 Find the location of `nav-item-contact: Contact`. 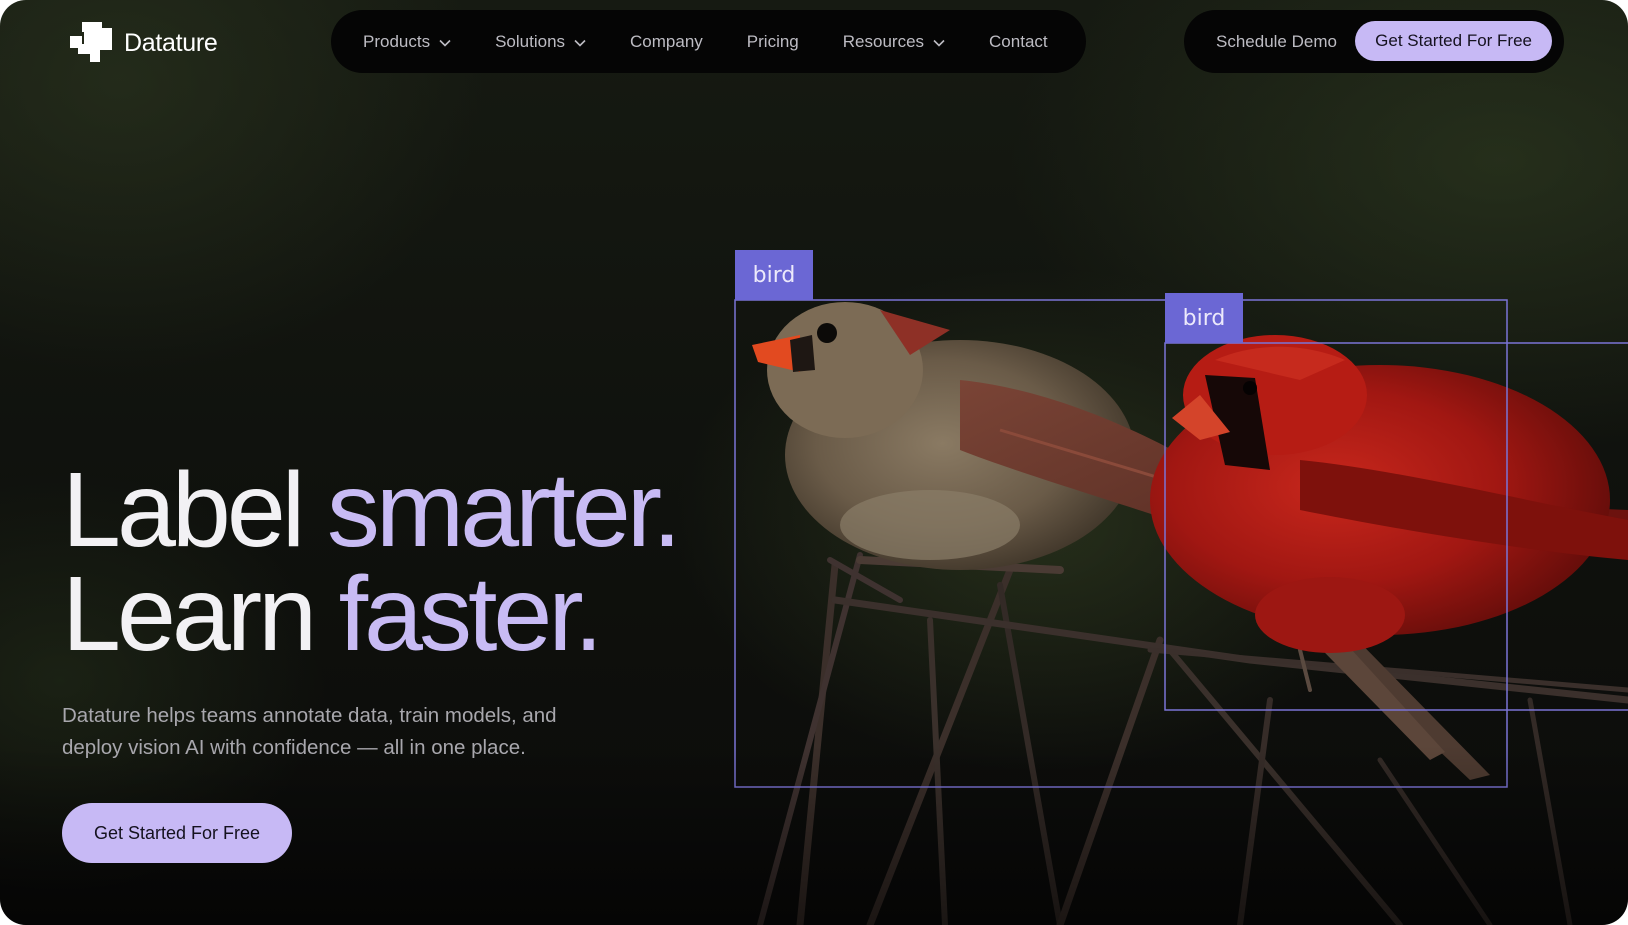

nav-item-contact: Contact is located at coordinates (1018, 42).